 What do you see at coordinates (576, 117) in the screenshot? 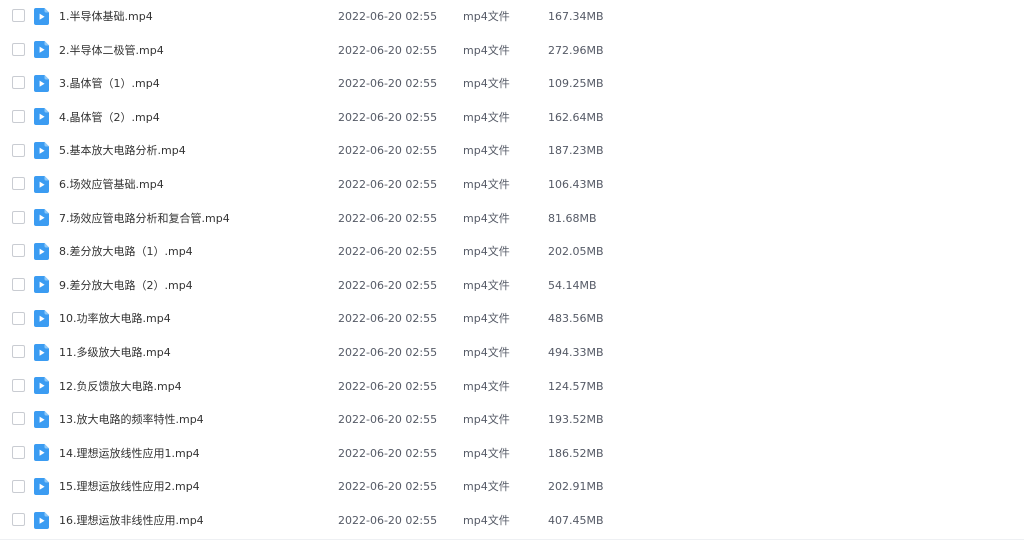
I see `file-size: 162.64MB` at bounding box center [576, 117].